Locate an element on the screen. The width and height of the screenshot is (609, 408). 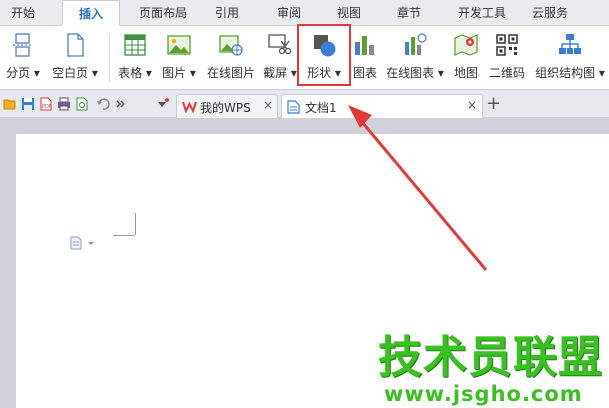
table-button: 表格 ▾ is located at coordinates (135, 58).